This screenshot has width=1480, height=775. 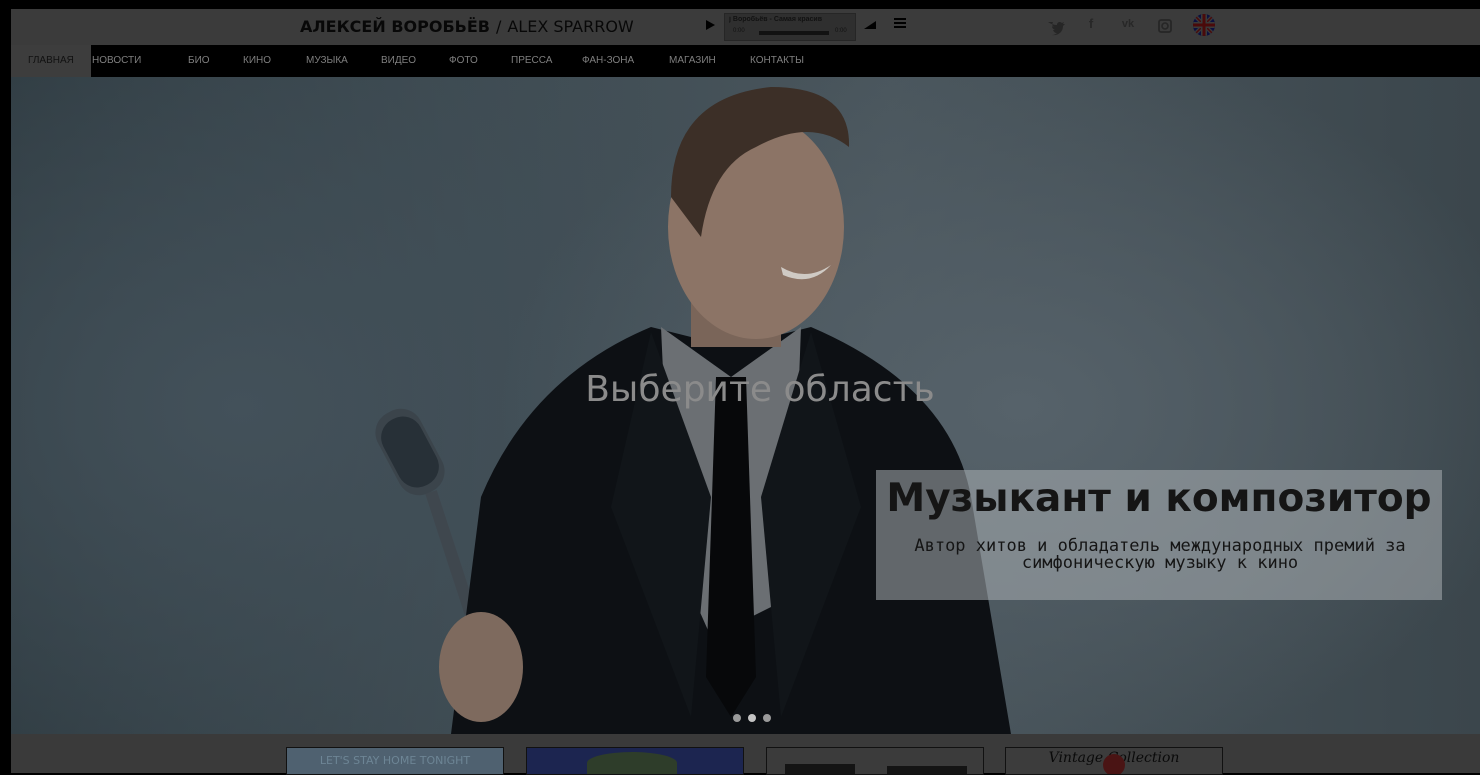 I want to click on slide-caption-title: Музыкант и композитор, so click(x=1159, y=498).